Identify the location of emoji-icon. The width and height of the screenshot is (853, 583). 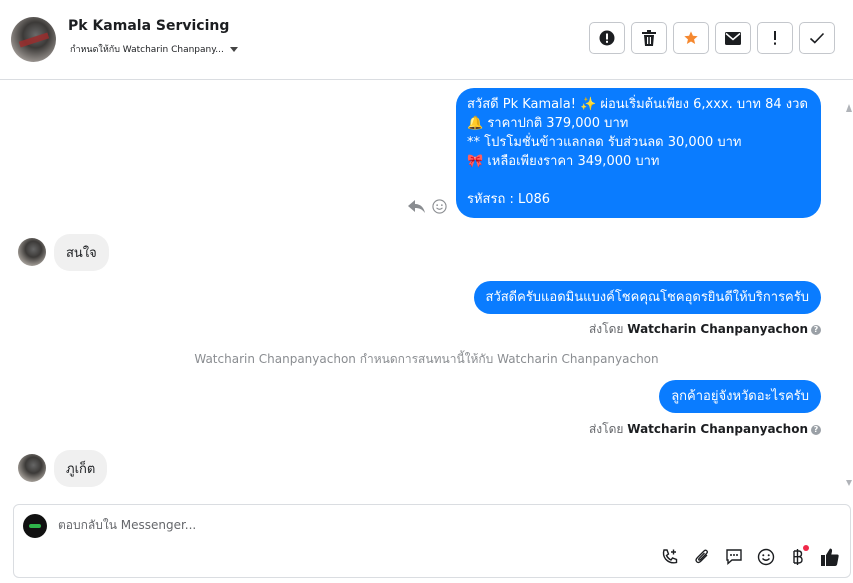
(766, 557).